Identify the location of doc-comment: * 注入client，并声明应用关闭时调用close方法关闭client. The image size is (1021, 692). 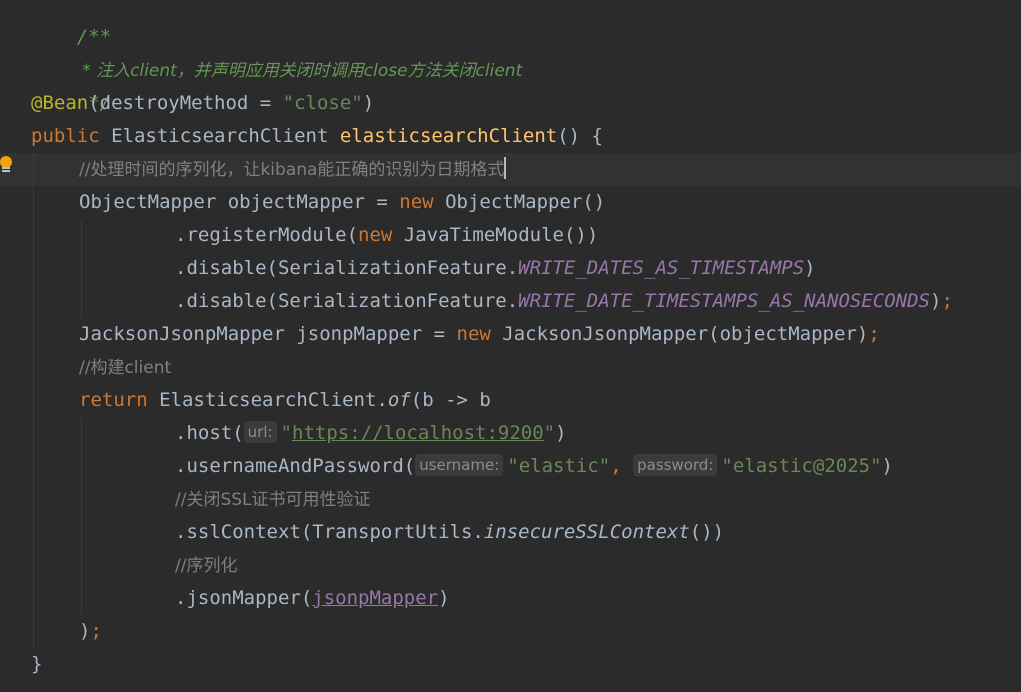
(299, 71).